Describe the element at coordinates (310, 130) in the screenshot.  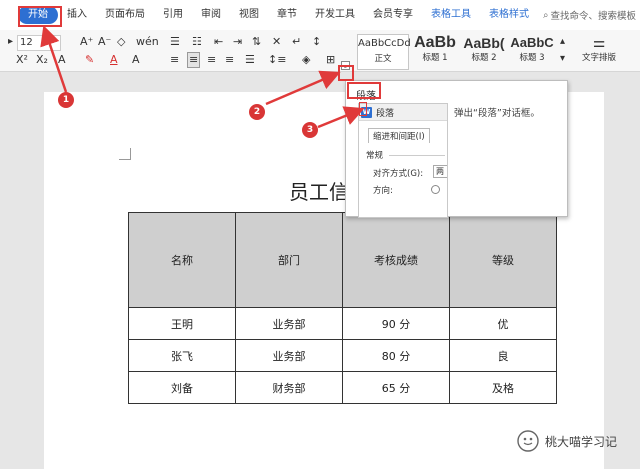
I see `step-badge-3: 3` at that location.